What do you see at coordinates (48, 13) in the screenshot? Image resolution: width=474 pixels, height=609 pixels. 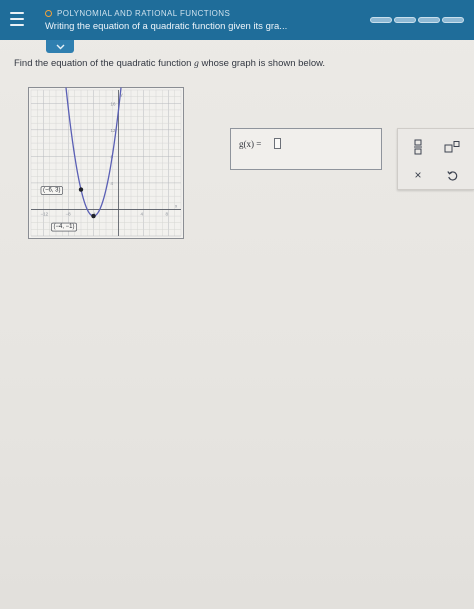 I see `progress-circle-icon` at bounding box center [48, 13].